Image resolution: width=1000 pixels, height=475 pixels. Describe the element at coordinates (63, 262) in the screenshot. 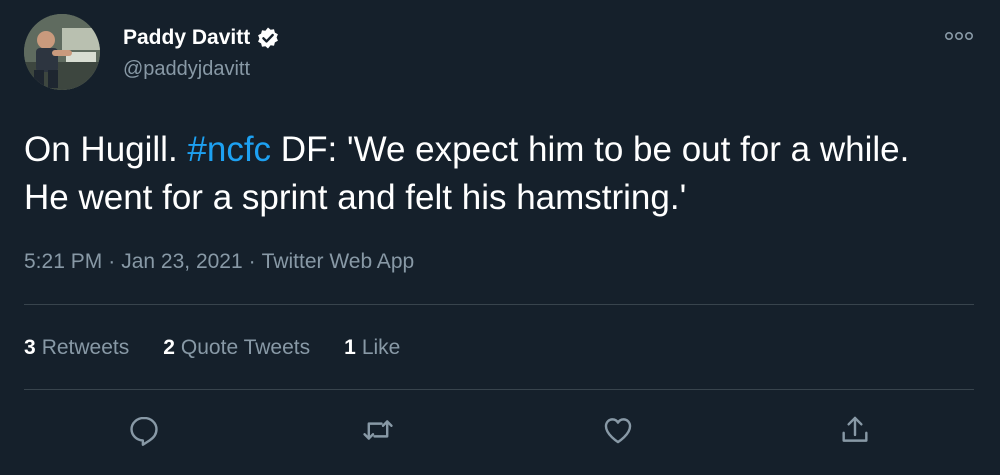

I see `tweet-time: 5:21 PM` at that location.